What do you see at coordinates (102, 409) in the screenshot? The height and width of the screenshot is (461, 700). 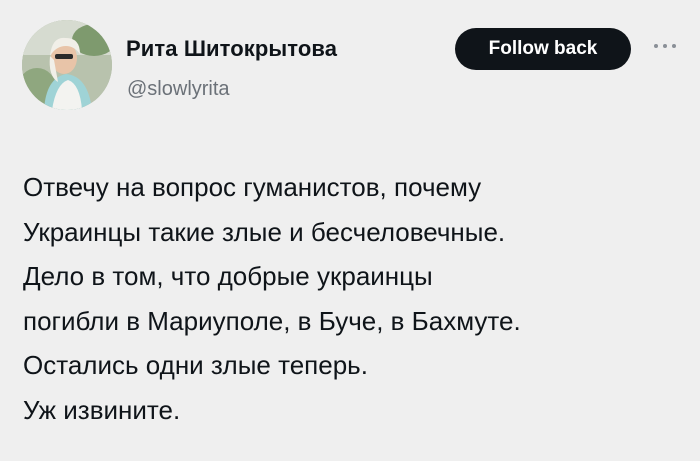 I see `tweet-text-line: Уж извините.` at bounding box center [102, 409].